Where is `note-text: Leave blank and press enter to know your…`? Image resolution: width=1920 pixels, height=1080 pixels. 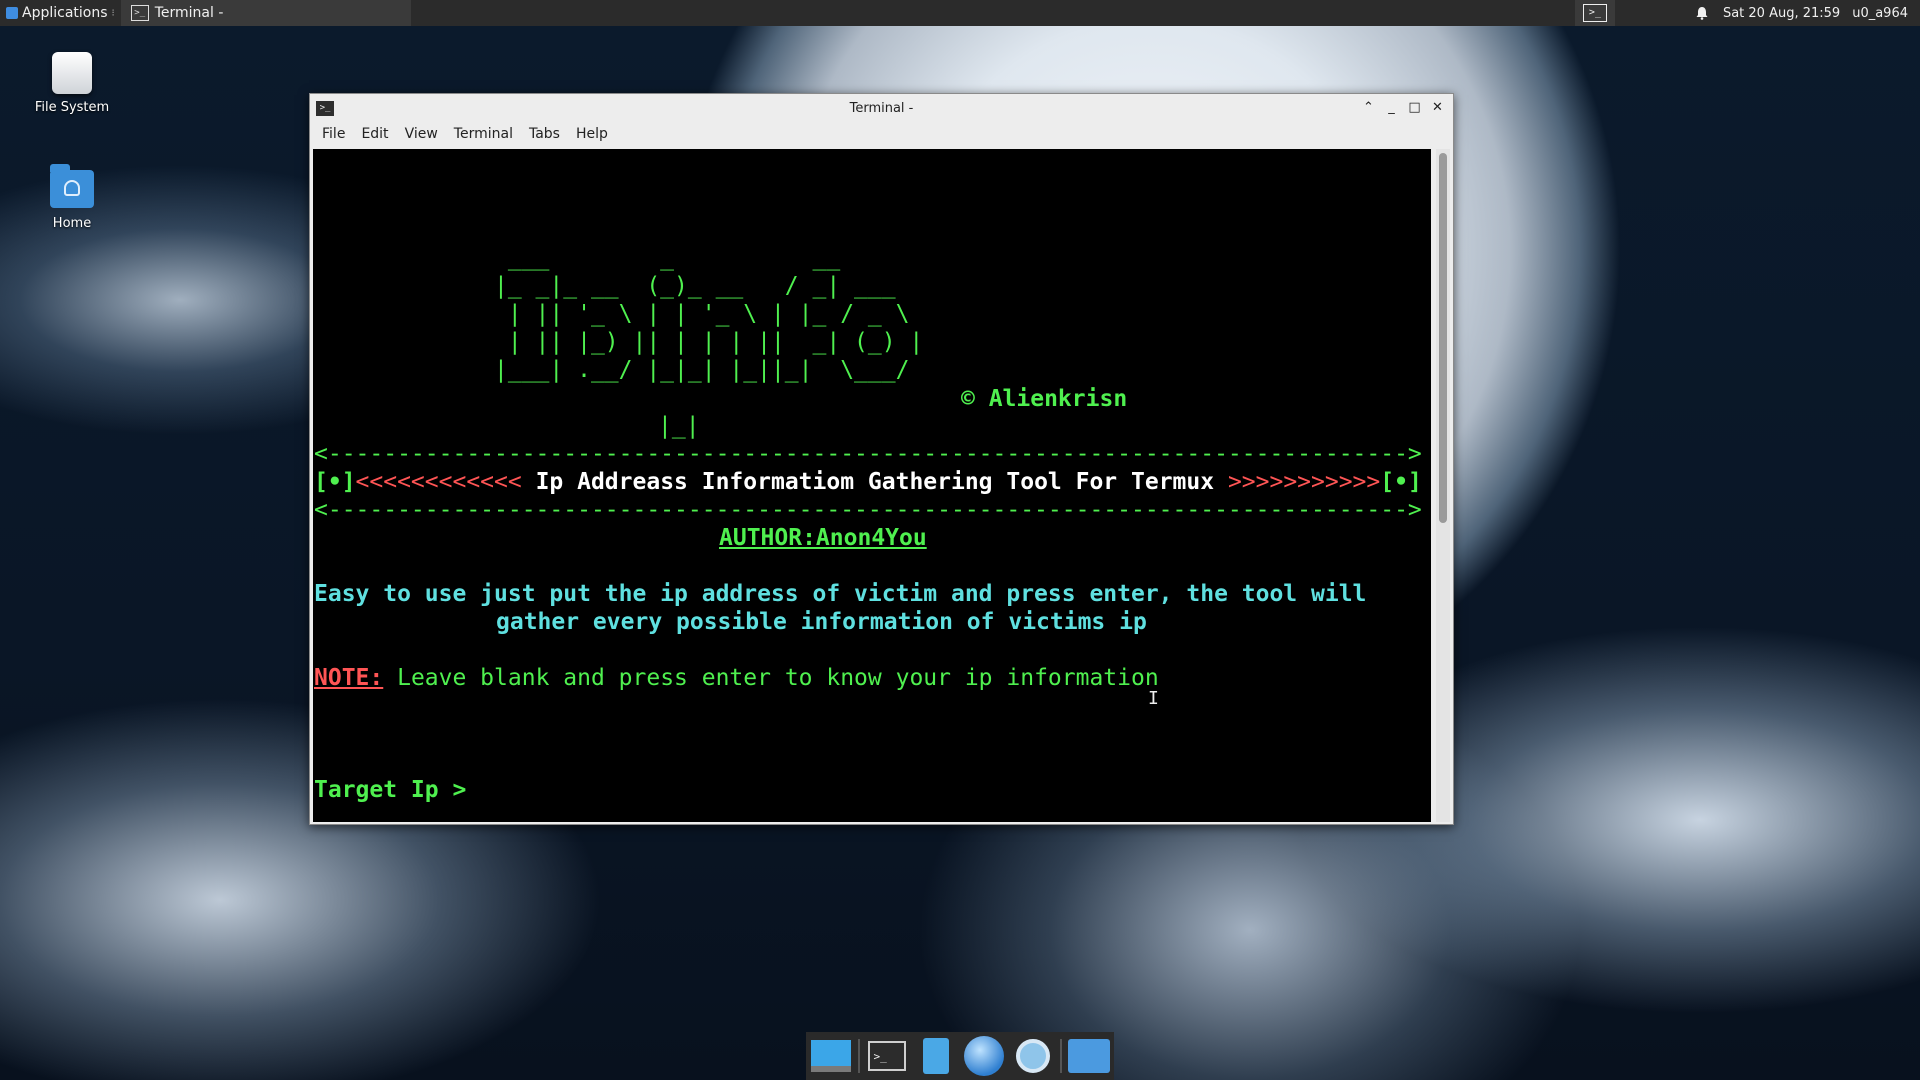 note-text: Leave blank and press enter to know your… is located at coordinates (771, 678).